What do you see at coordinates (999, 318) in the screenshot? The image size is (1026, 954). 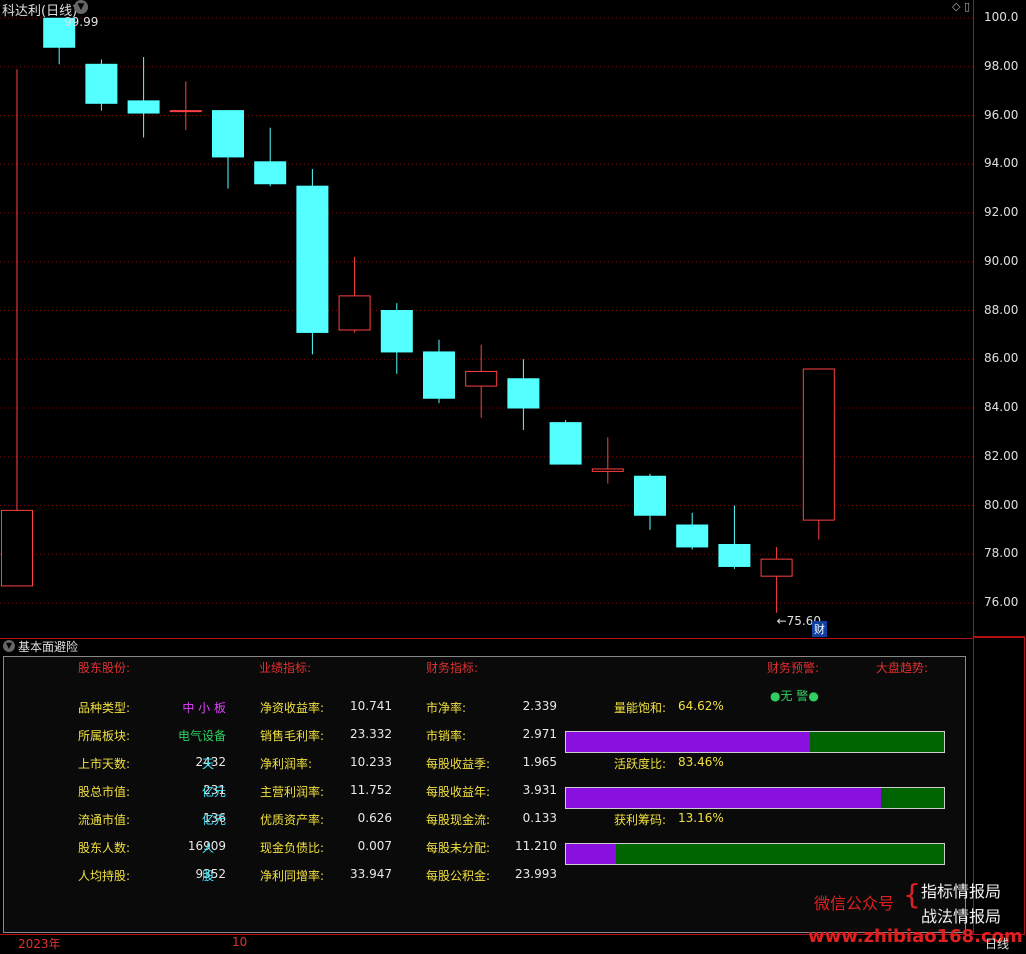 I see `price-axis` at bounding box center [999, 318].